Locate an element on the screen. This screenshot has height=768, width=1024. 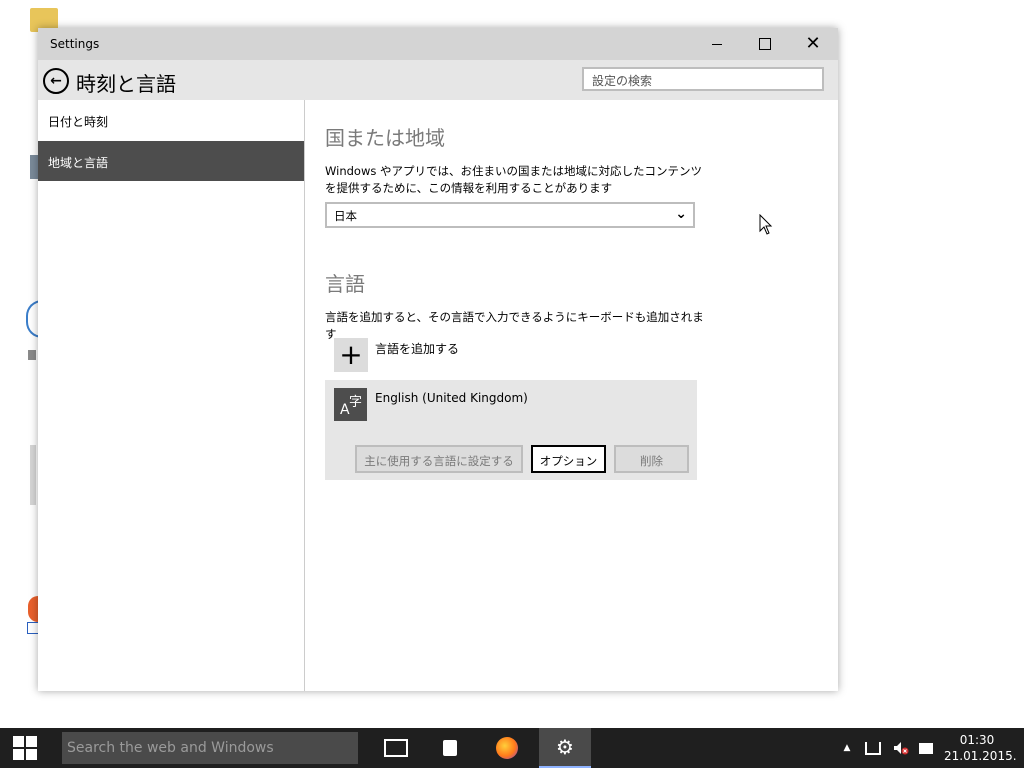
language-description: 言語を追加すると、その言語で入力できるようにキーボードも追加されます is located at coordinates (514, 325).